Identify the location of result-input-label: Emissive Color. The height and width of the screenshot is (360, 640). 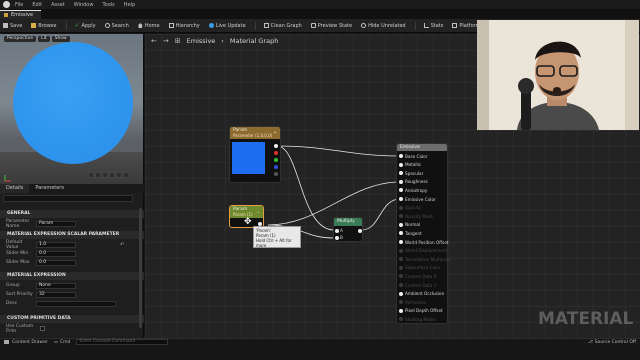
(420, 199).